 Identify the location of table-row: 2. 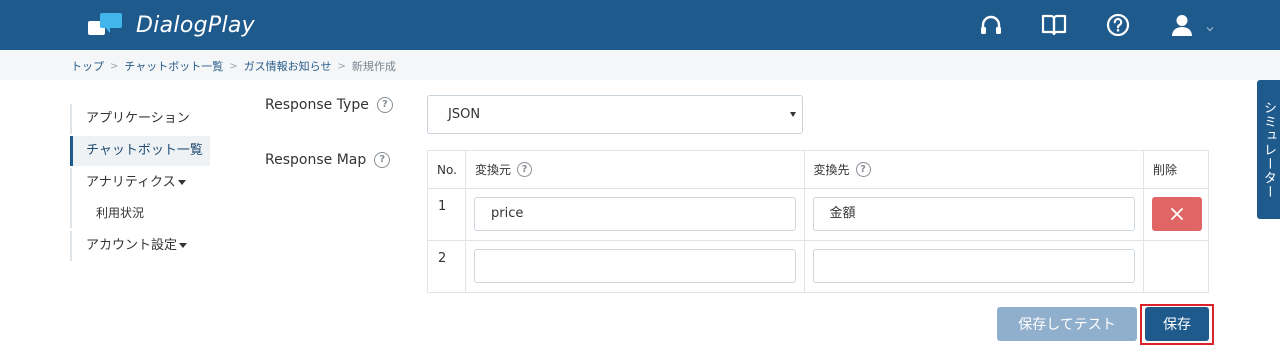
(818, 266).